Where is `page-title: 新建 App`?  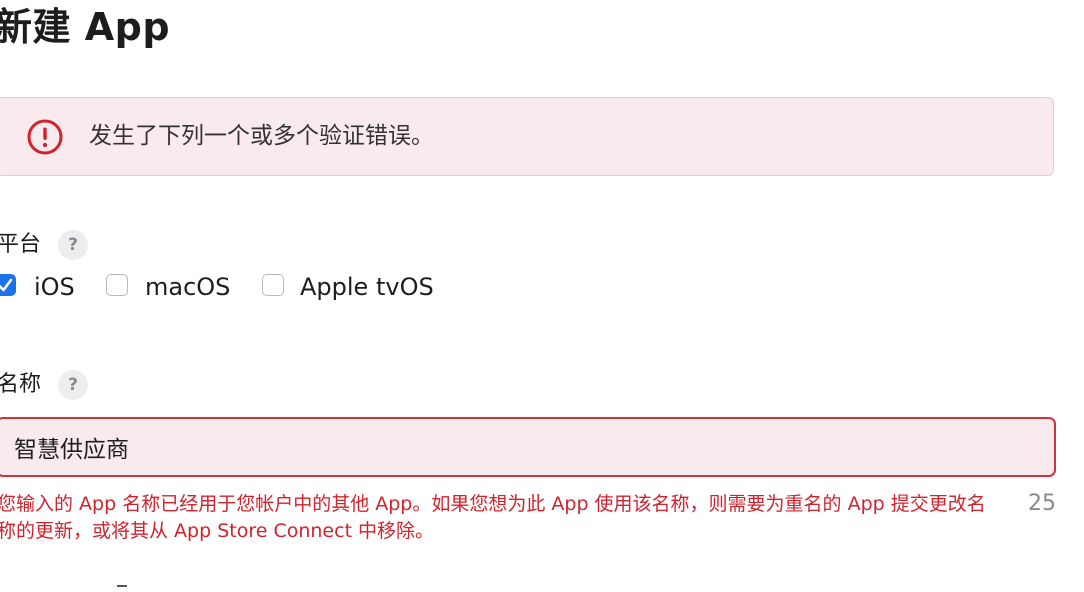
page-title: 新建 App is located at coordinates (85, 27).